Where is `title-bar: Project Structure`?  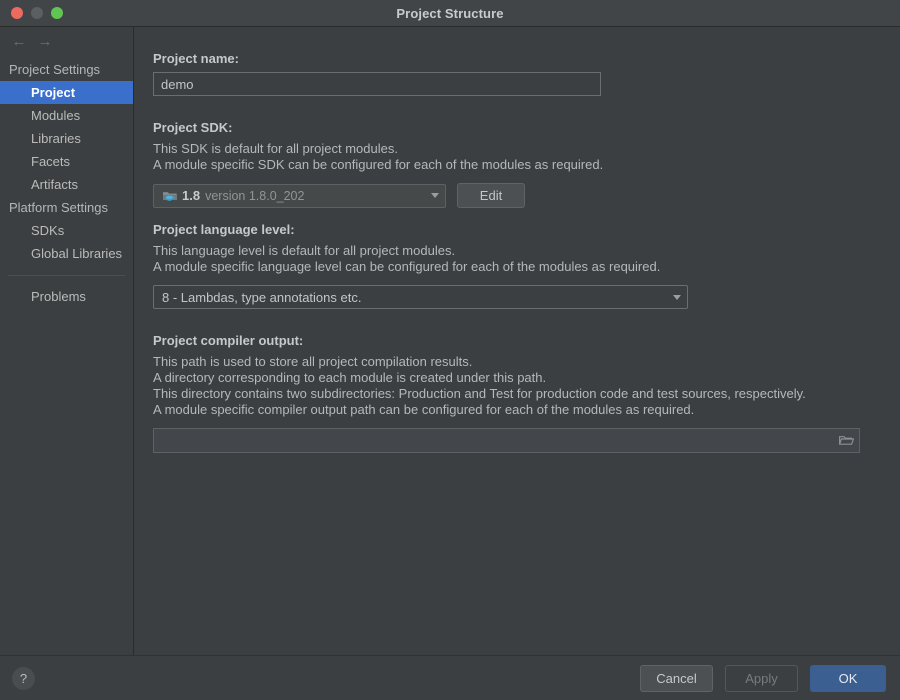 title-bar: Project Structure is located at coordinates (450, 13).